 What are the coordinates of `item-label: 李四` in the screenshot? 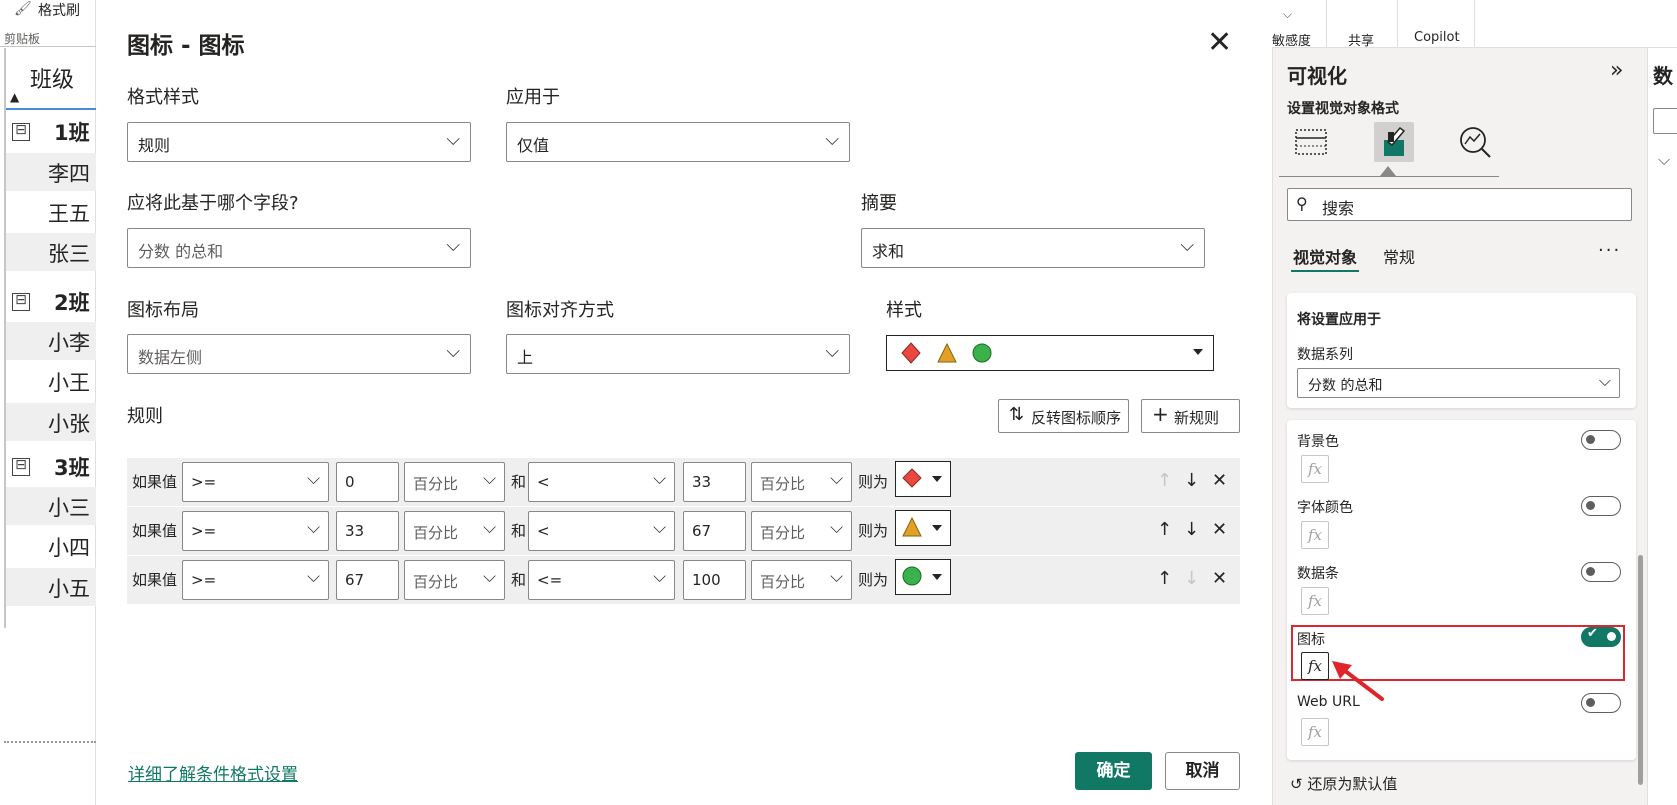 It's located at (69, 174).